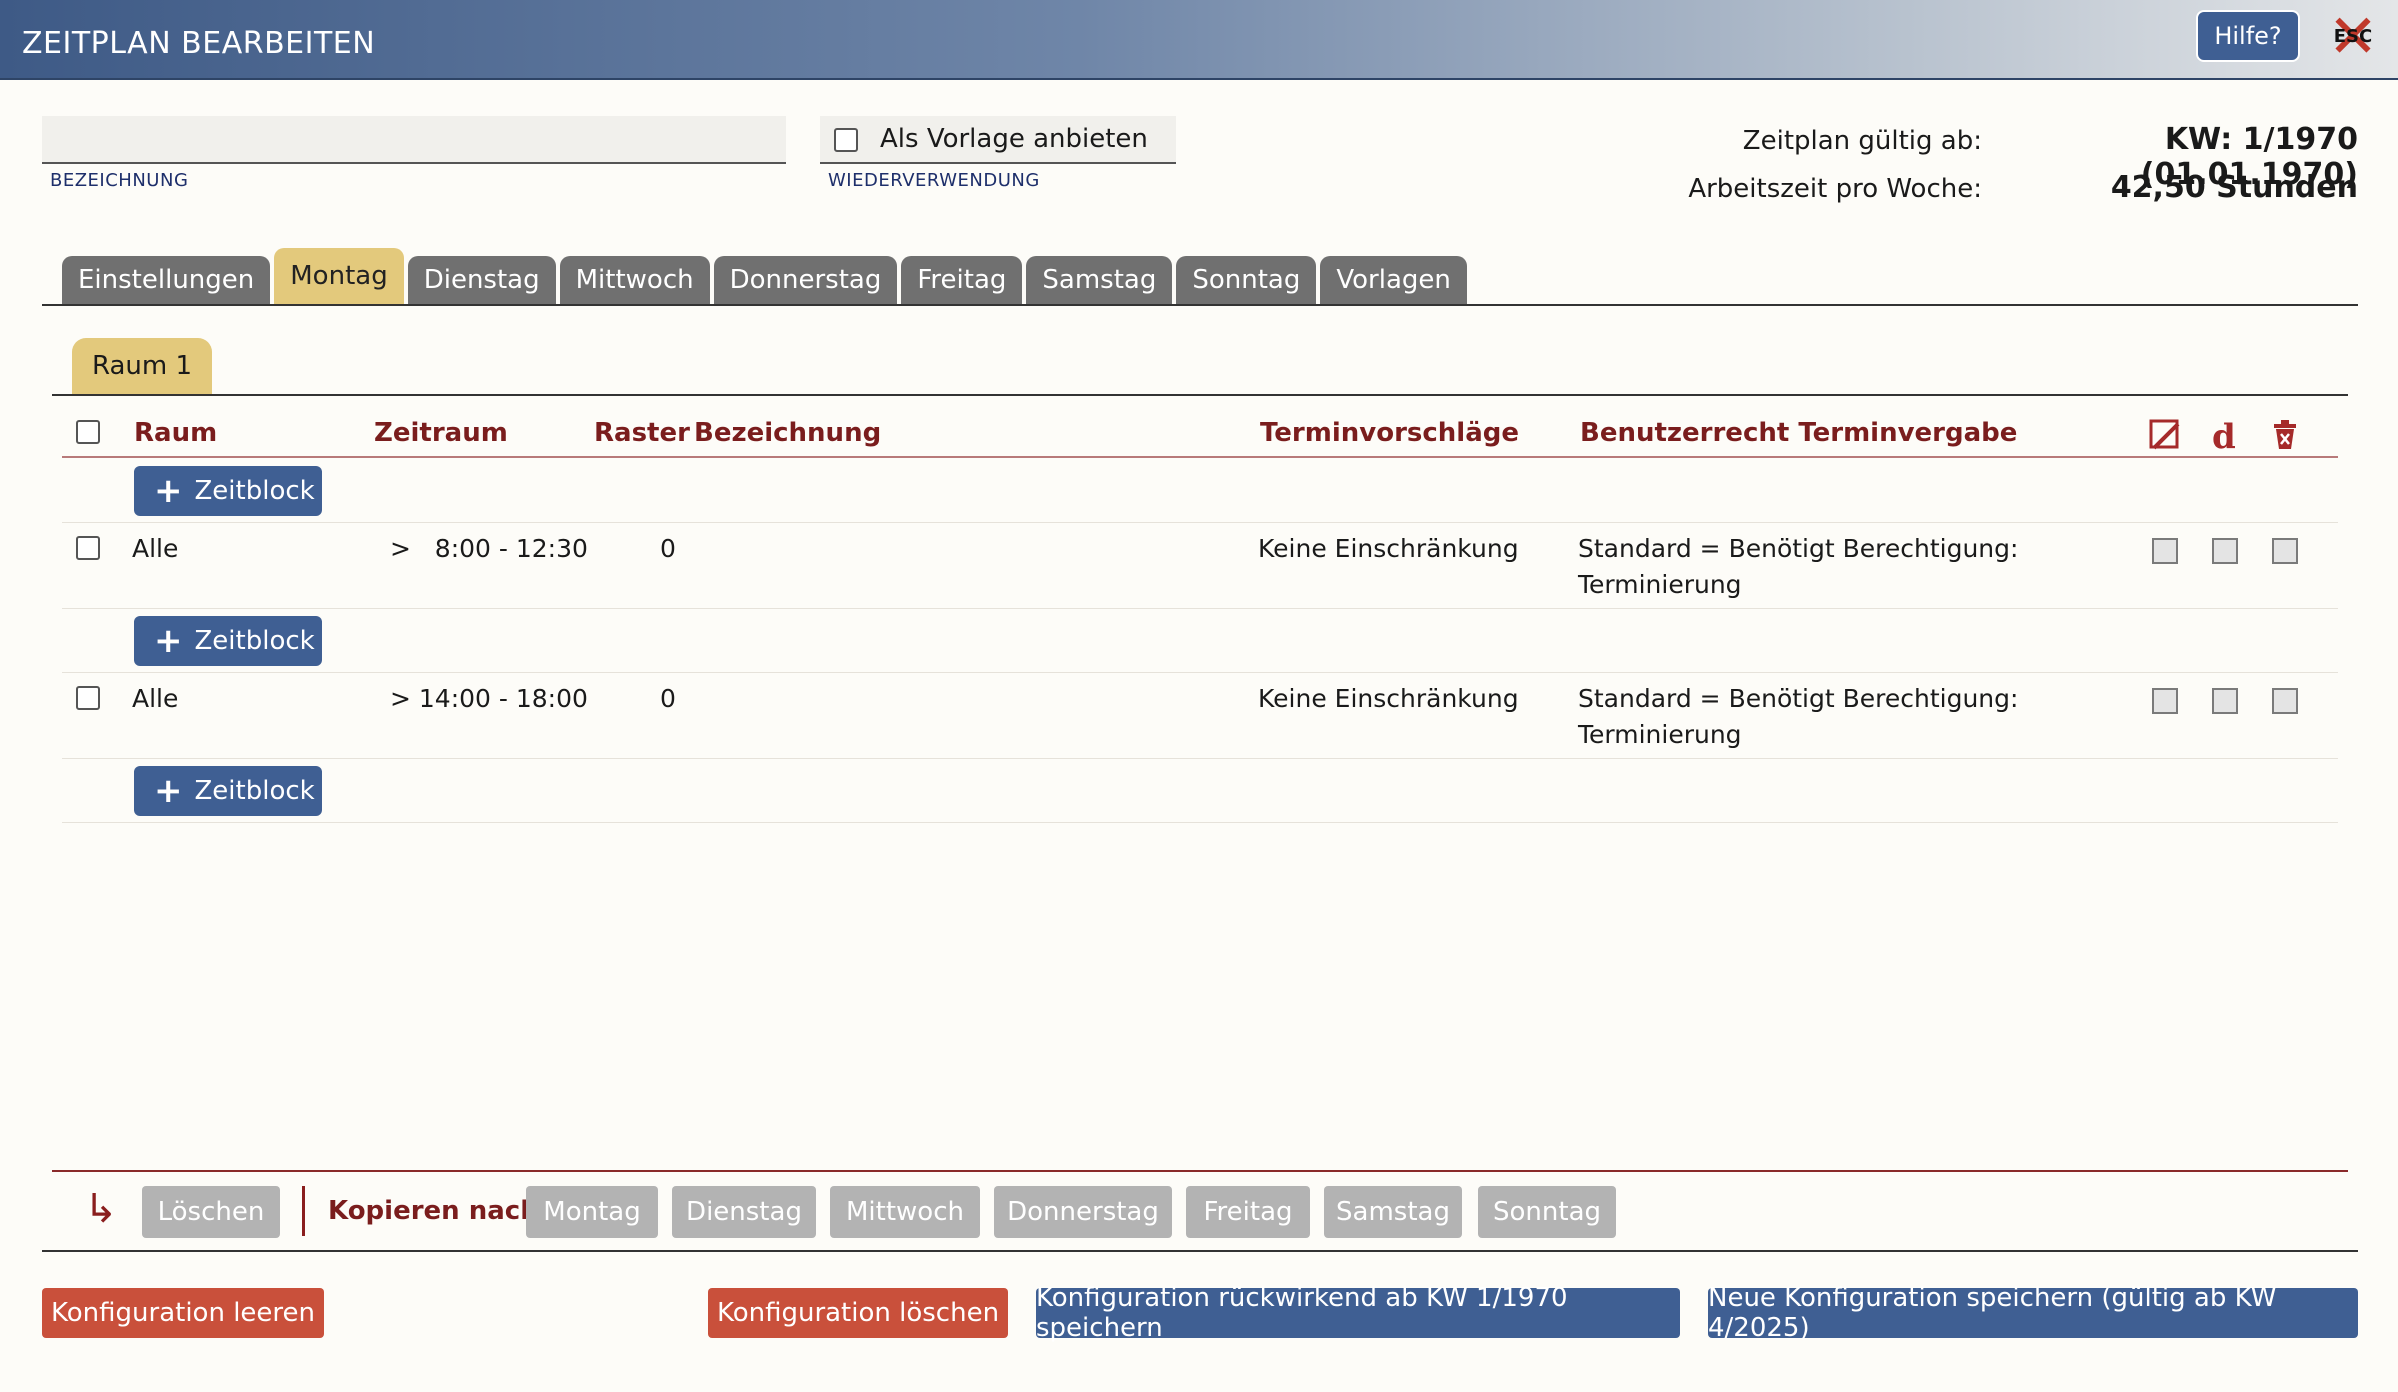 Image resolution: width=2398 pixels, height=1392 pixels. Describe the element at coordinates (1200, 1251) in the screenshot. I see `footer-divider` at that location.